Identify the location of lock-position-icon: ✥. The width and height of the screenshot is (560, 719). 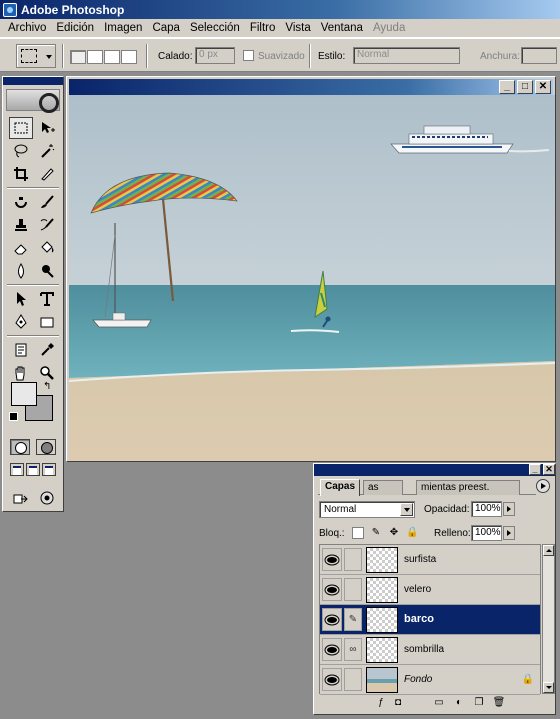
(394, 533).